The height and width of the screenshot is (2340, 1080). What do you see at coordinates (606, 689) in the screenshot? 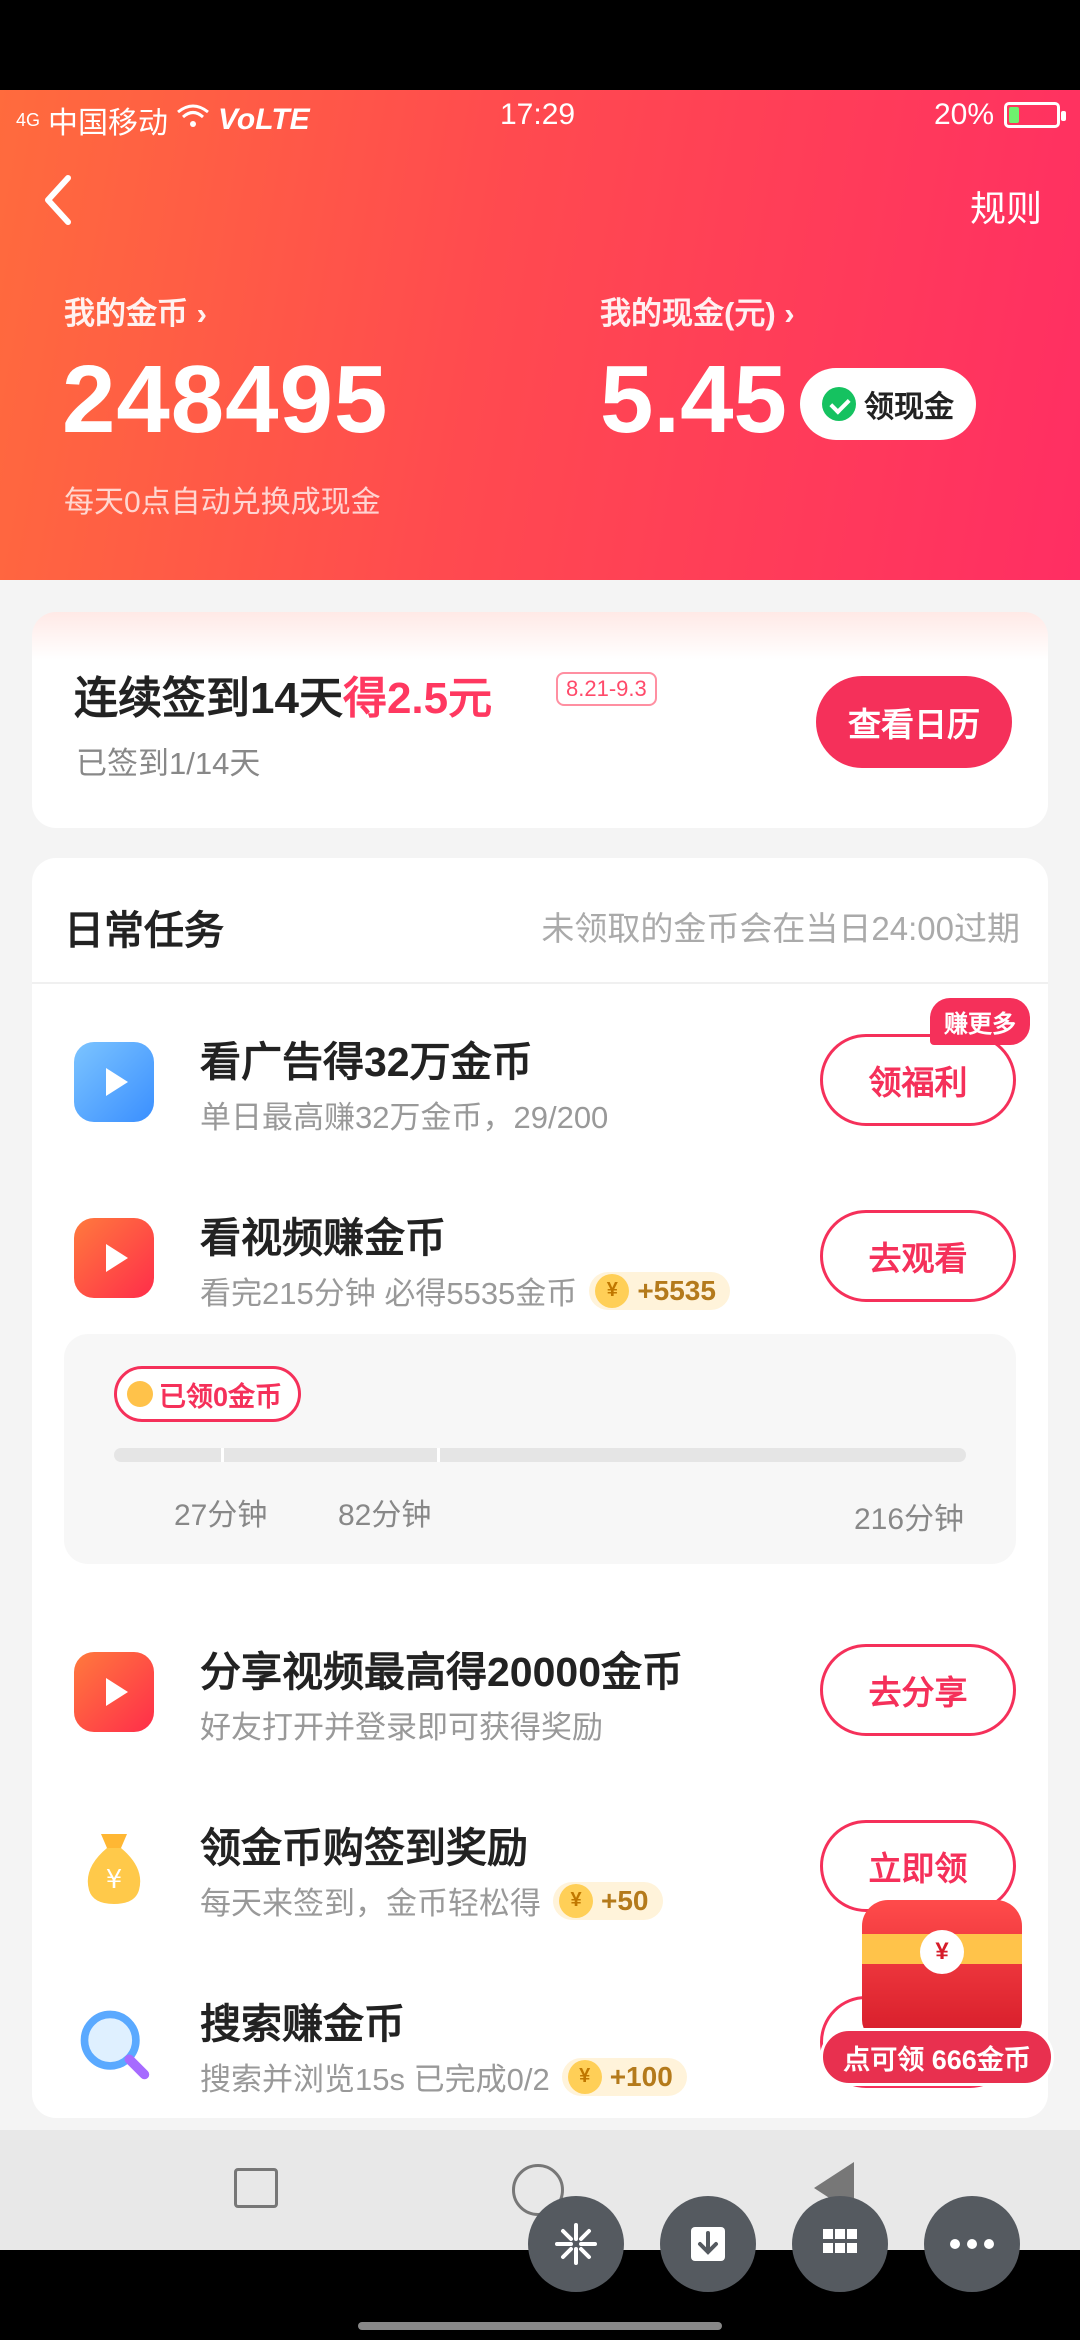
I see `signin-date-range: 8.21-9.3` at bounding box center [606, 689].